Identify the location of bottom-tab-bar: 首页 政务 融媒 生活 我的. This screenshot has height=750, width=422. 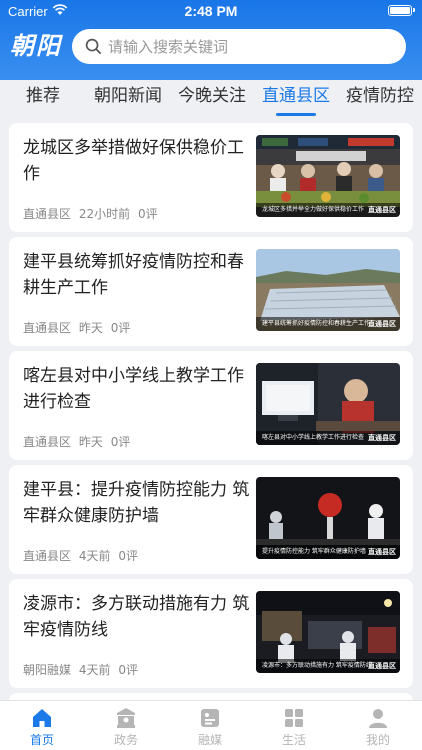
(211, 725).